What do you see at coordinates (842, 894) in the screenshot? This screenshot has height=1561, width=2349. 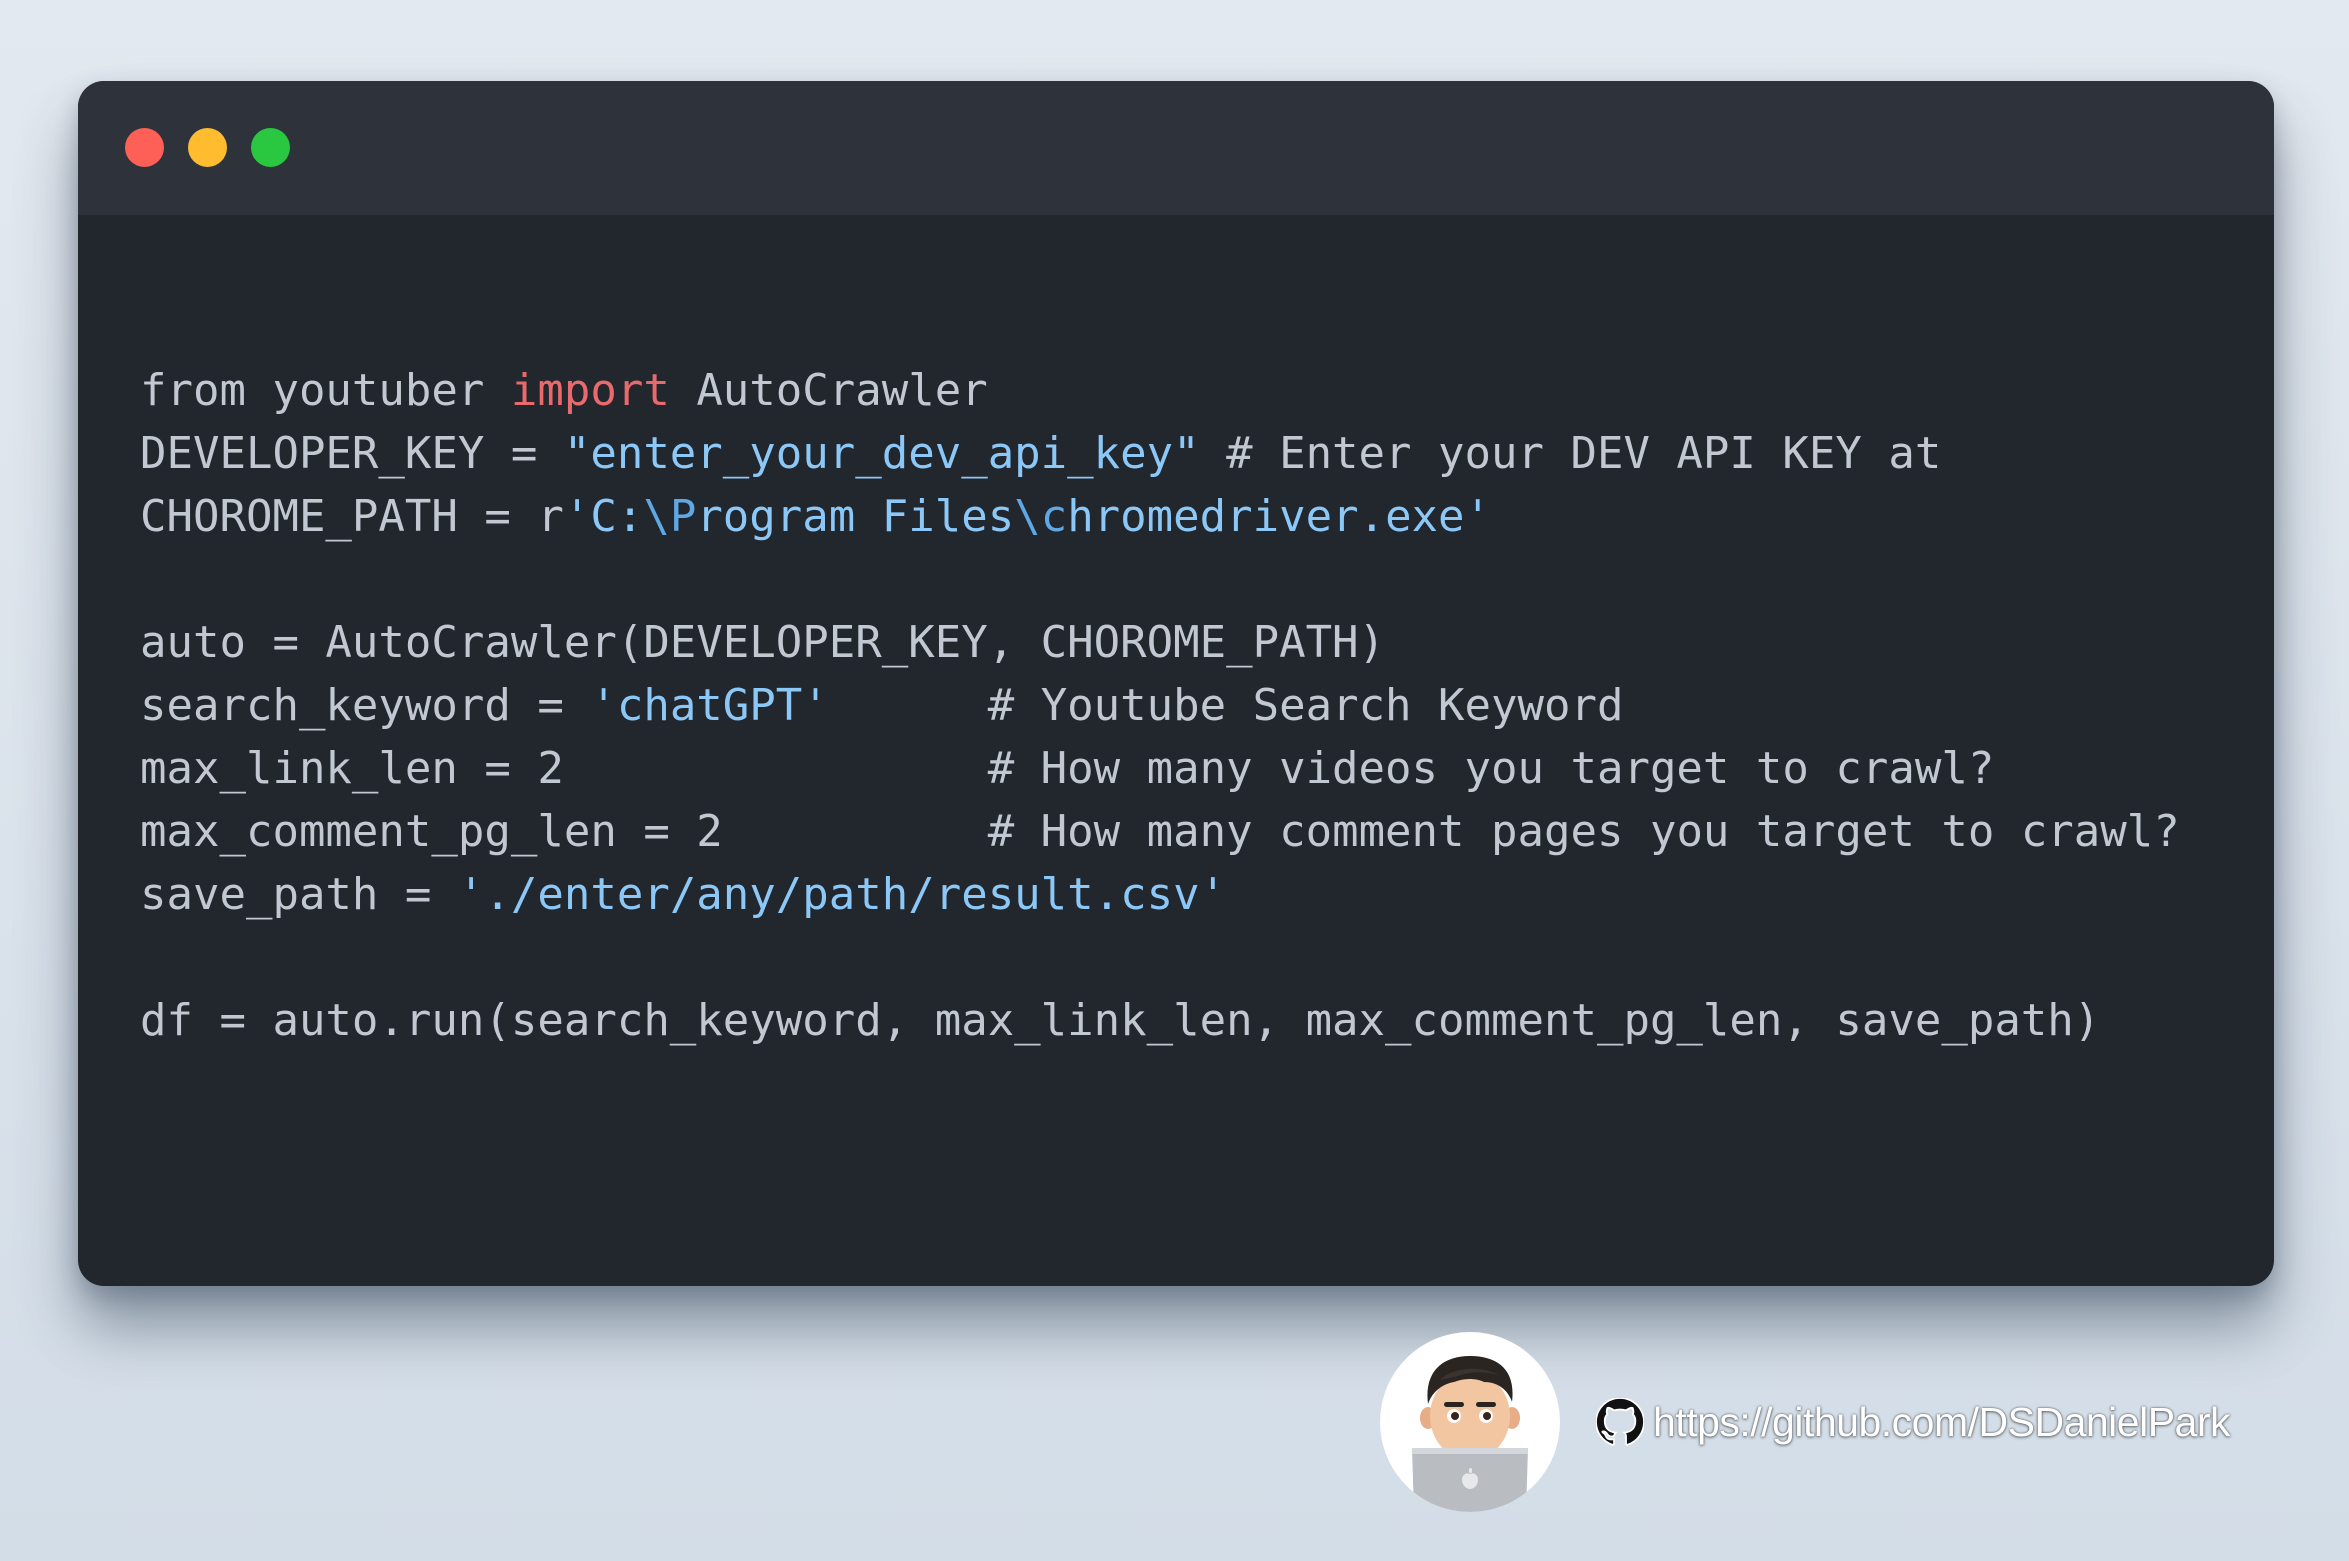 I see `code-token-str: './enter/any/path/result.csv'` at bounding box center [842, 894].